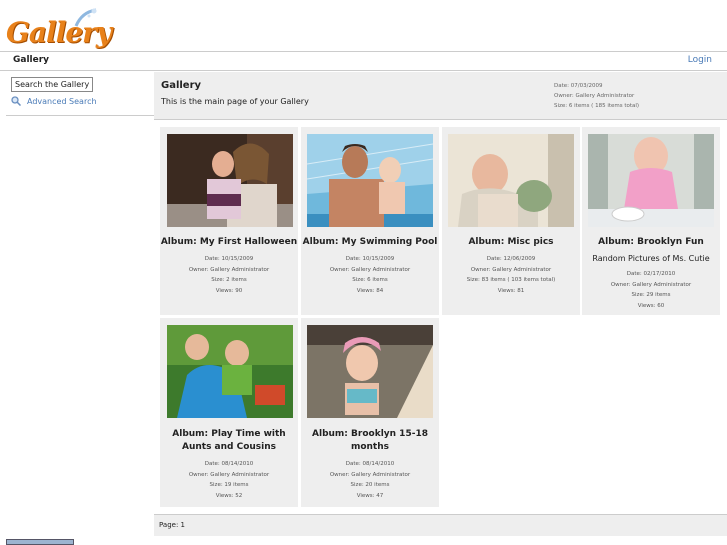 This screenshot has width=727, height=545. What do you see at coordinates (651, 305) in the screenshot?
I see `album-views: Views: 60` at bounding box center [651, 305].